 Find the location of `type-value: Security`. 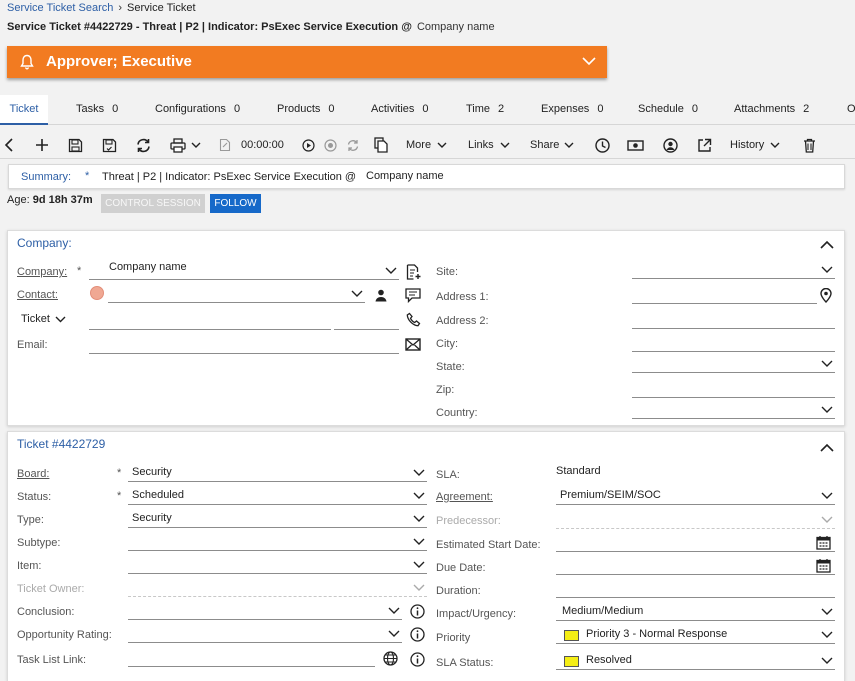

type-value: Security is located at coordinates (152, 518).